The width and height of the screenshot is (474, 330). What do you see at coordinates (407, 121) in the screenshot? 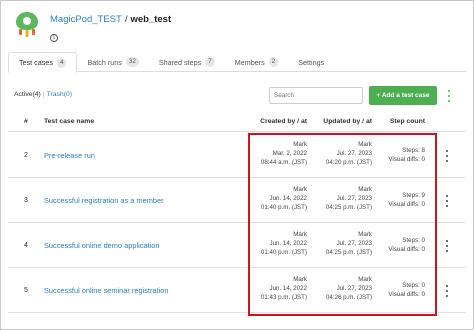
I see `column-header-step-count: Step count` at bounding box center [407, 121].